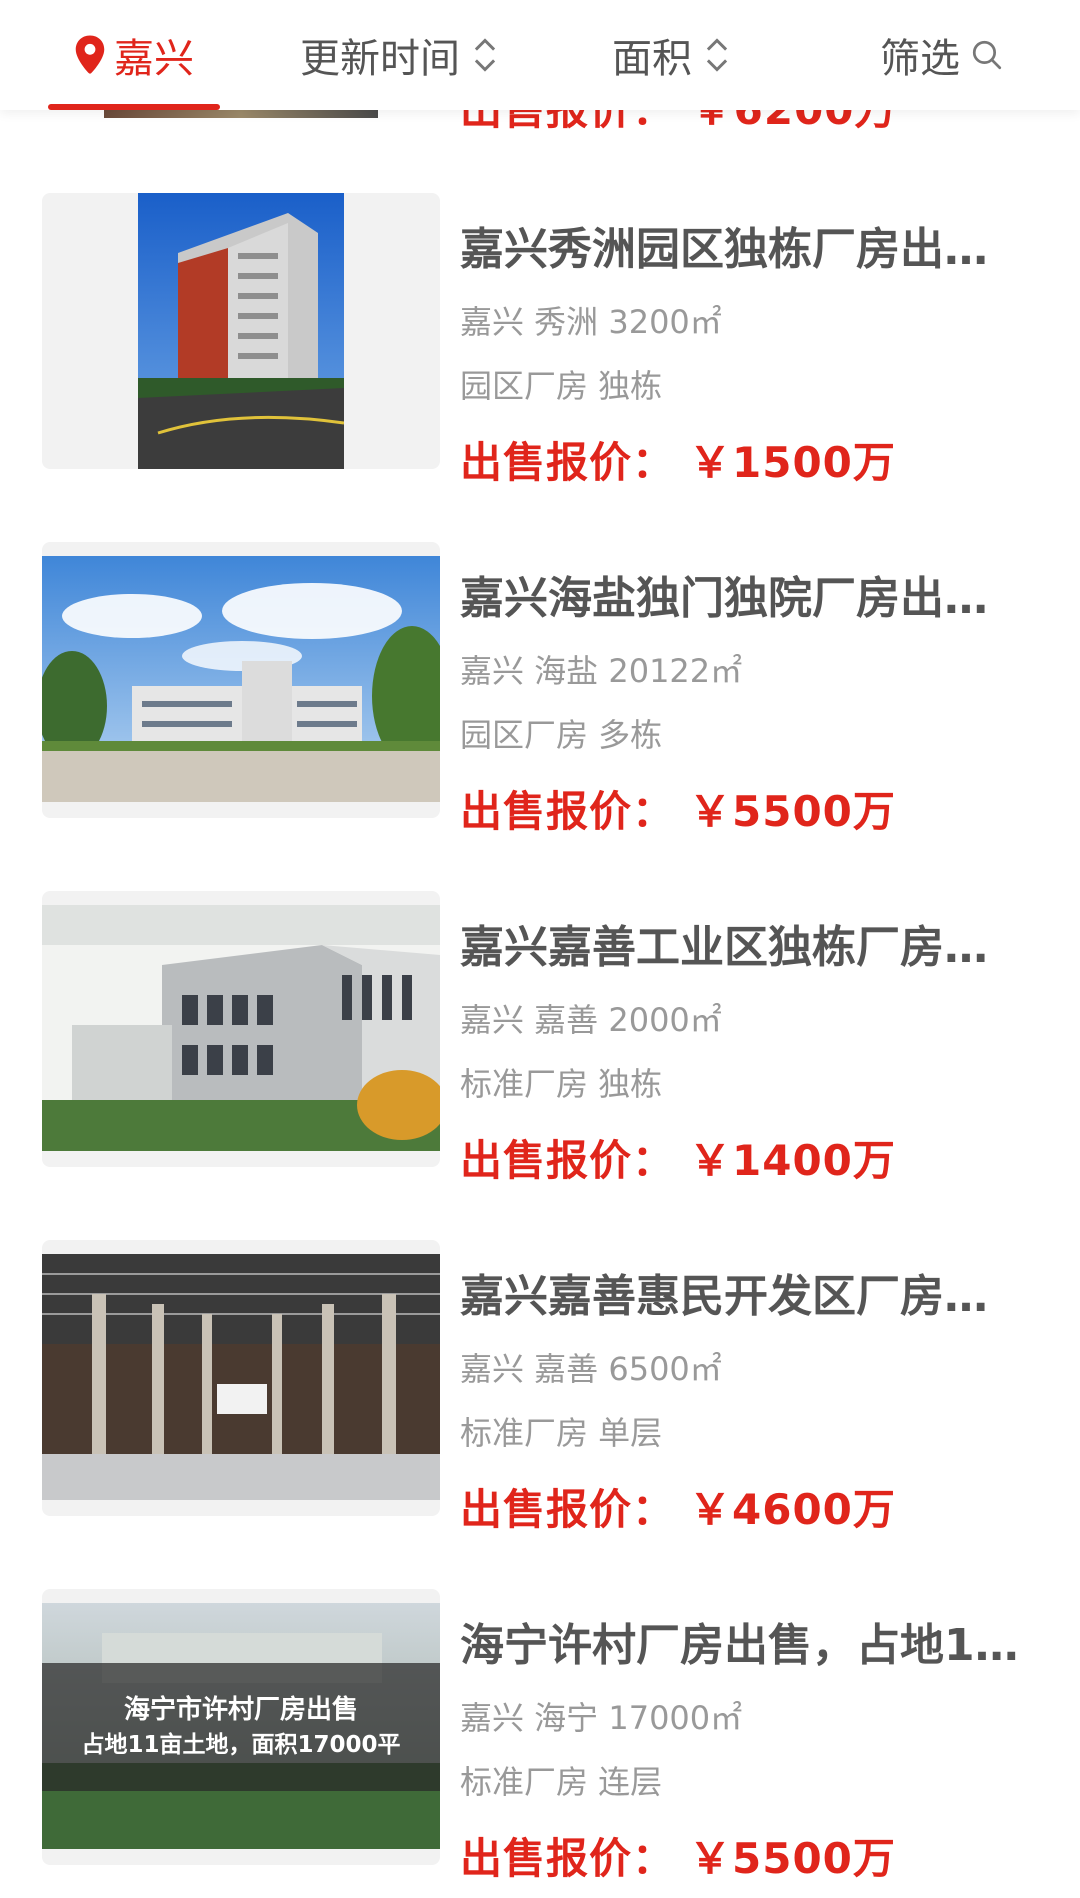 The height and width of the screenshot is (1898, 1080). I want to click on location-pin-icon, so click(90, 54).